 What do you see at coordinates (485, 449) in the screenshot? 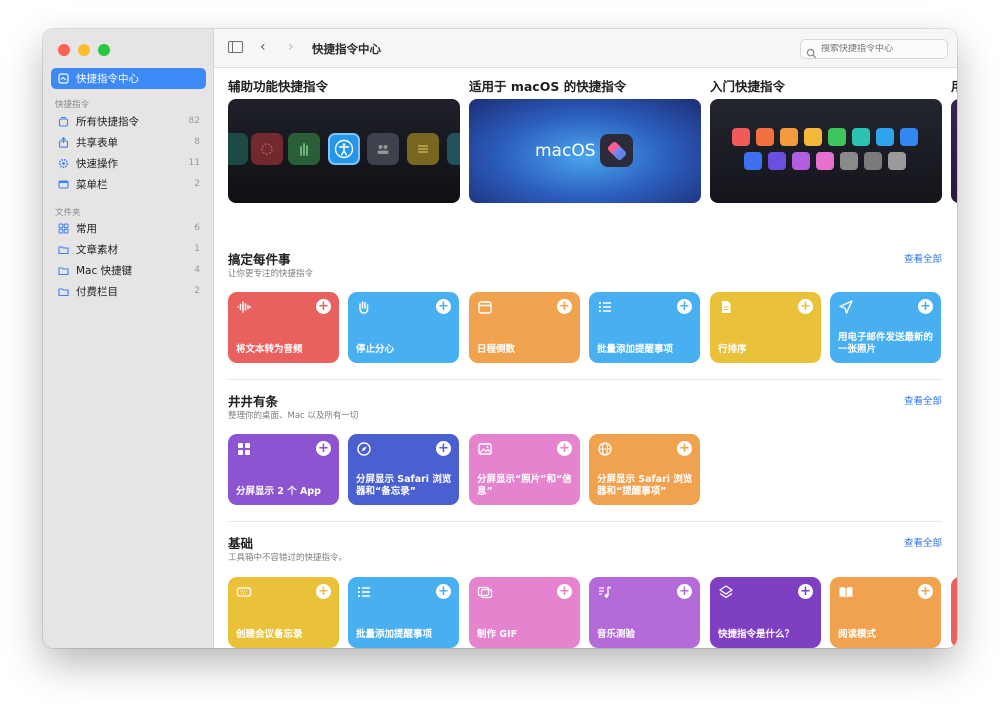
I see `photo-icon` at bounding box center [485, 449].